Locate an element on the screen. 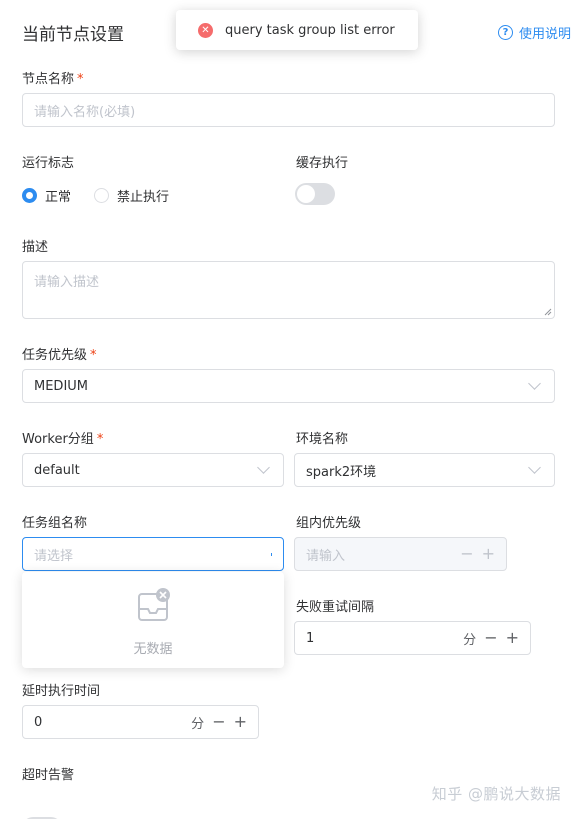 The width and height of the screenshot is (575, 819). task-priority-label: 任务优先级 * is located at coordinates (59, 355).